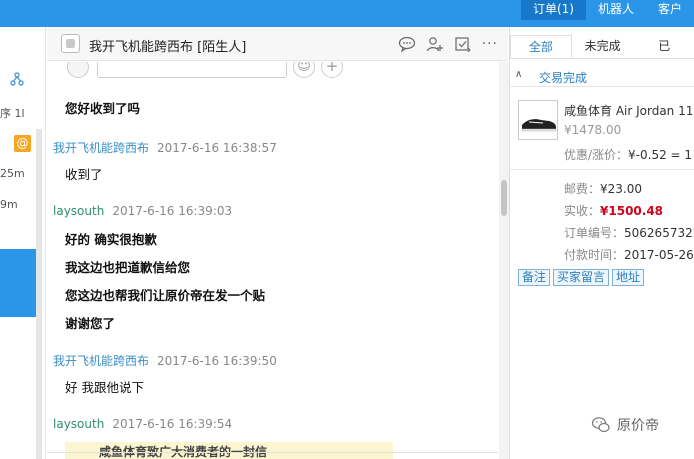 The image size is (694, 459). Describe the element at coordinates (332, 70) in the screenshot. I see `plus-icon: +` at that location.